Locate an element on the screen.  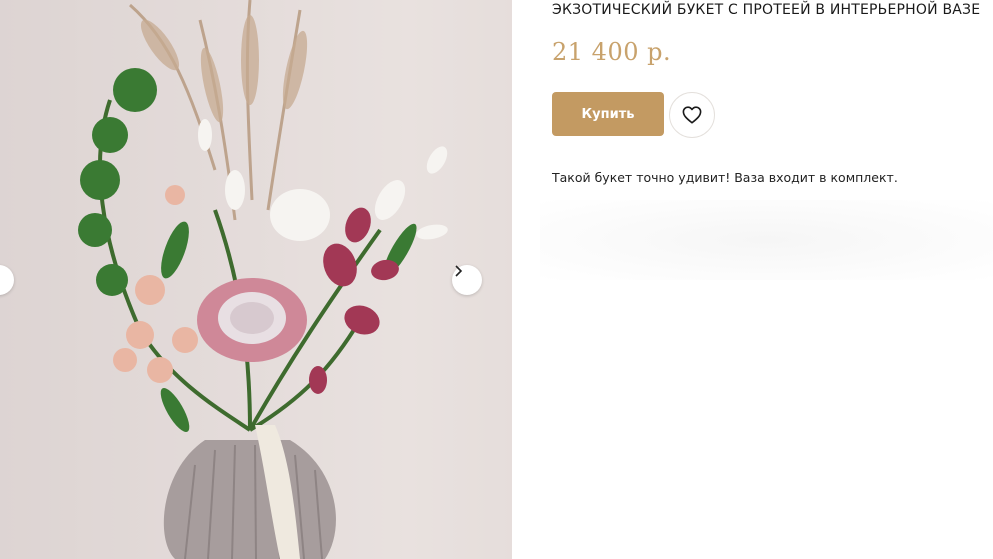
gallery-next-button is located at coordinates (467, 280).